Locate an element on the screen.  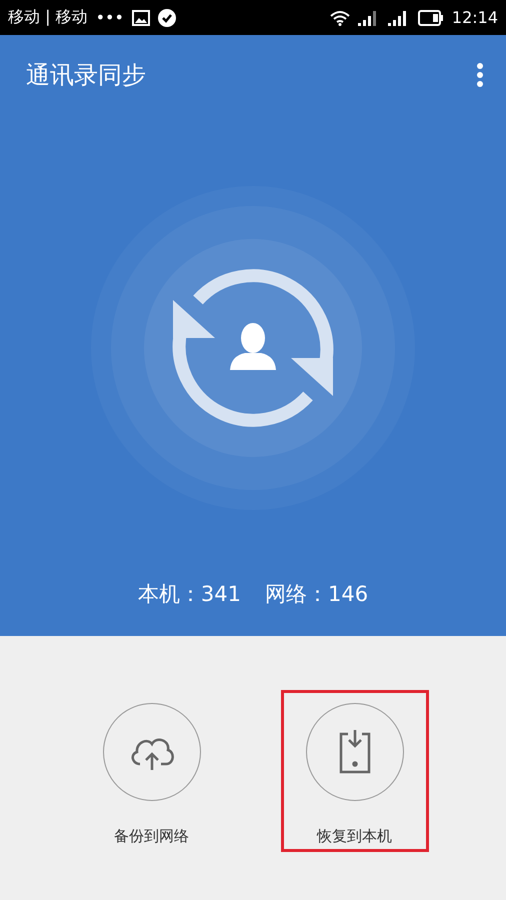
action-label: 备份到网络 is located at coordinates (151, 836).